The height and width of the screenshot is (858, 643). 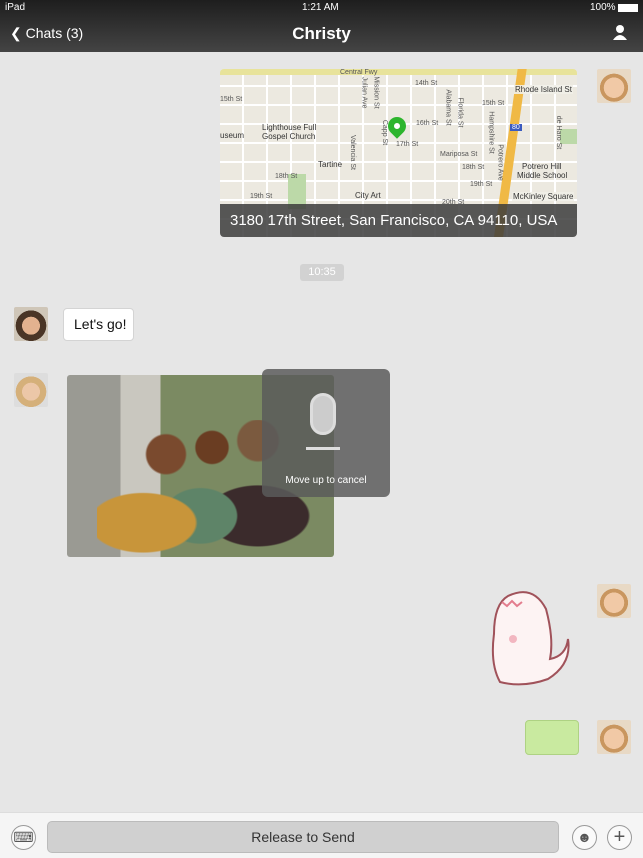 What do you see at coordinates (289, 127) in the screenshot?
I see `map-label: Lighthouse Full` at bounding box center [289, 127].